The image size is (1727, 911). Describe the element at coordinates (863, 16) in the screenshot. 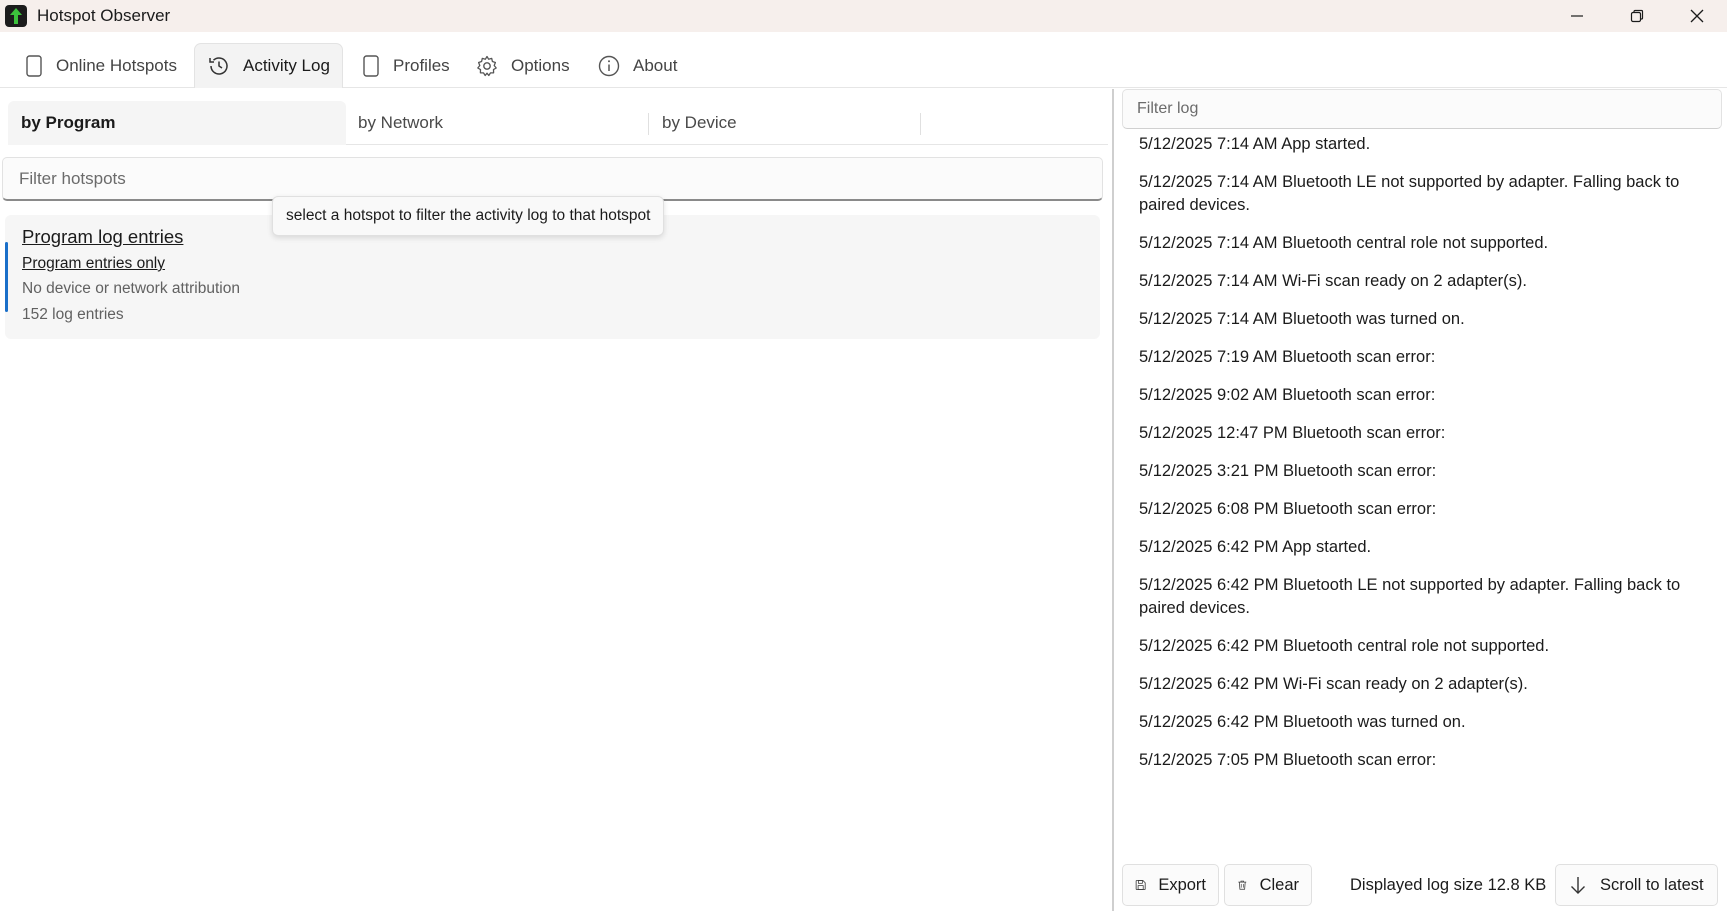

I see `title-bar: Hotspot Observer` at that location.